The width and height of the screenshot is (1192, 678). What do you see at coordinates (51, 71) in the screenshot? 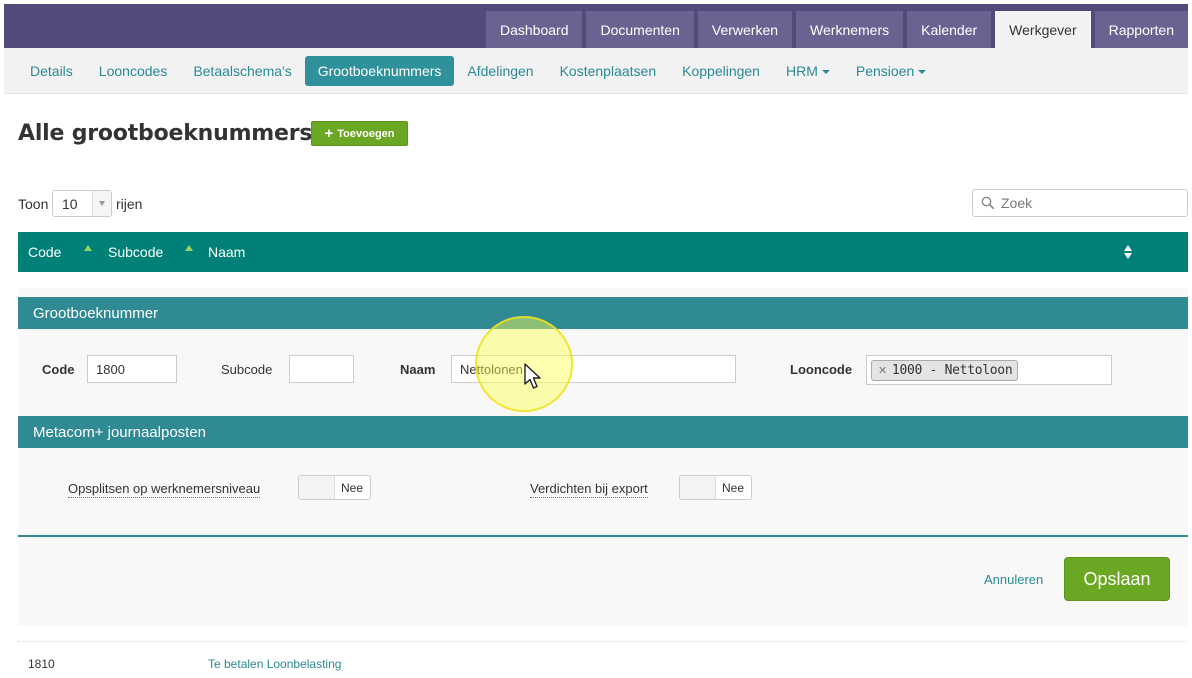
I see `subnav-details: Details` at bounding box center [51, 71].